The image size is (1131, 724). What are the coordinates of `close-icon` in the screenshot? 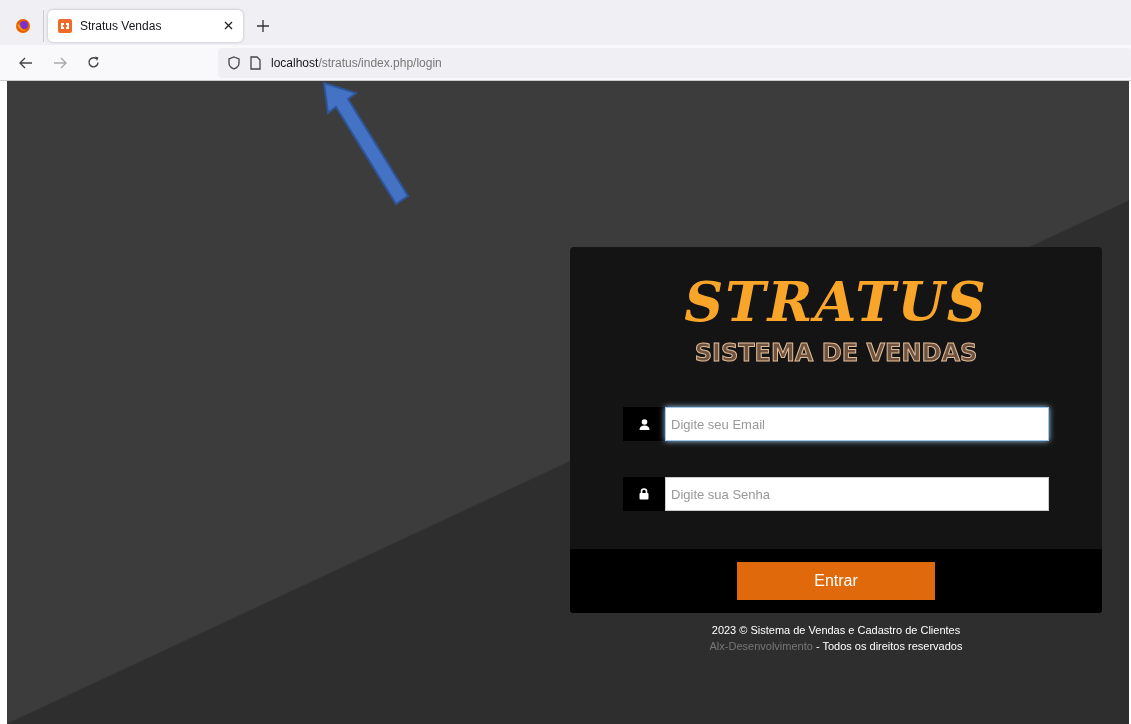 It's located at (228, 25).